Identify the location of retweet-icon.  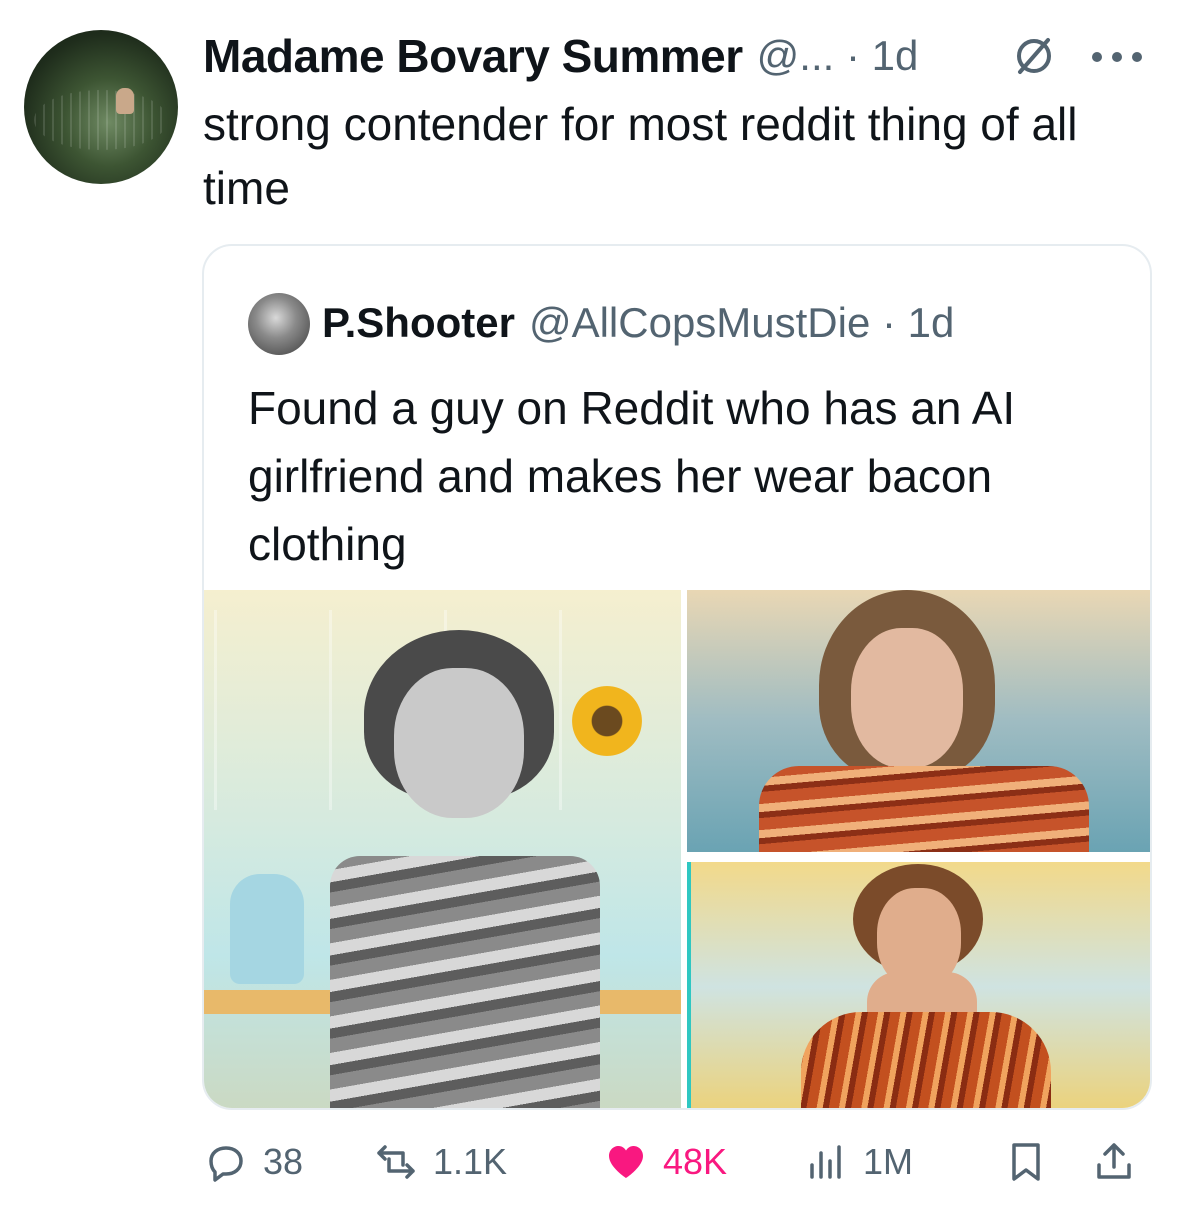
(396, 1162).